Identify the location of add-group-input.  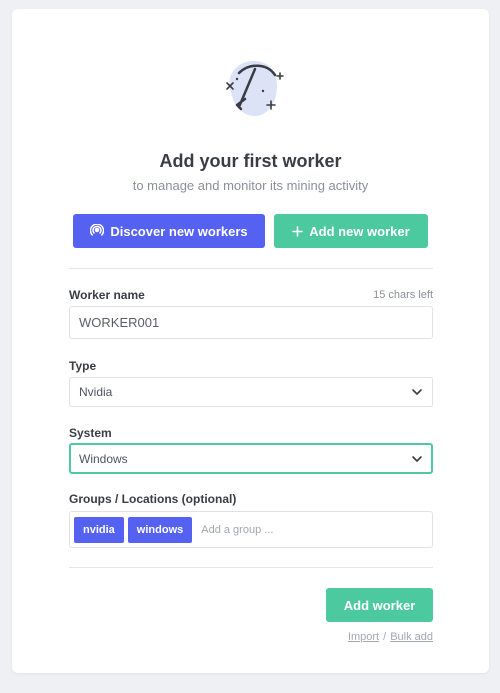
(271, 529).